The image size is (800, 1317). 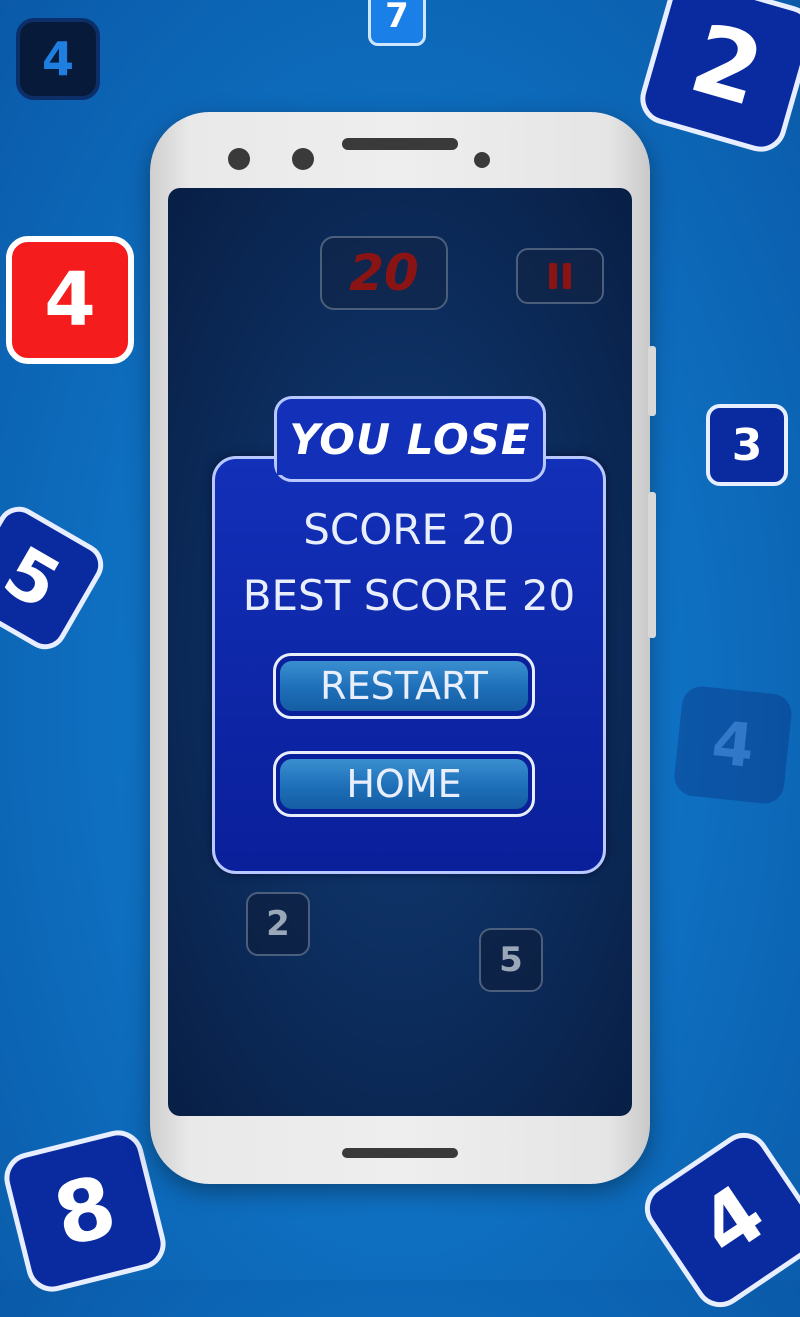 What do you see at coordinates (407, 467) in the screenshot?
I see `tab-joint` at bounding box center [407, 467].